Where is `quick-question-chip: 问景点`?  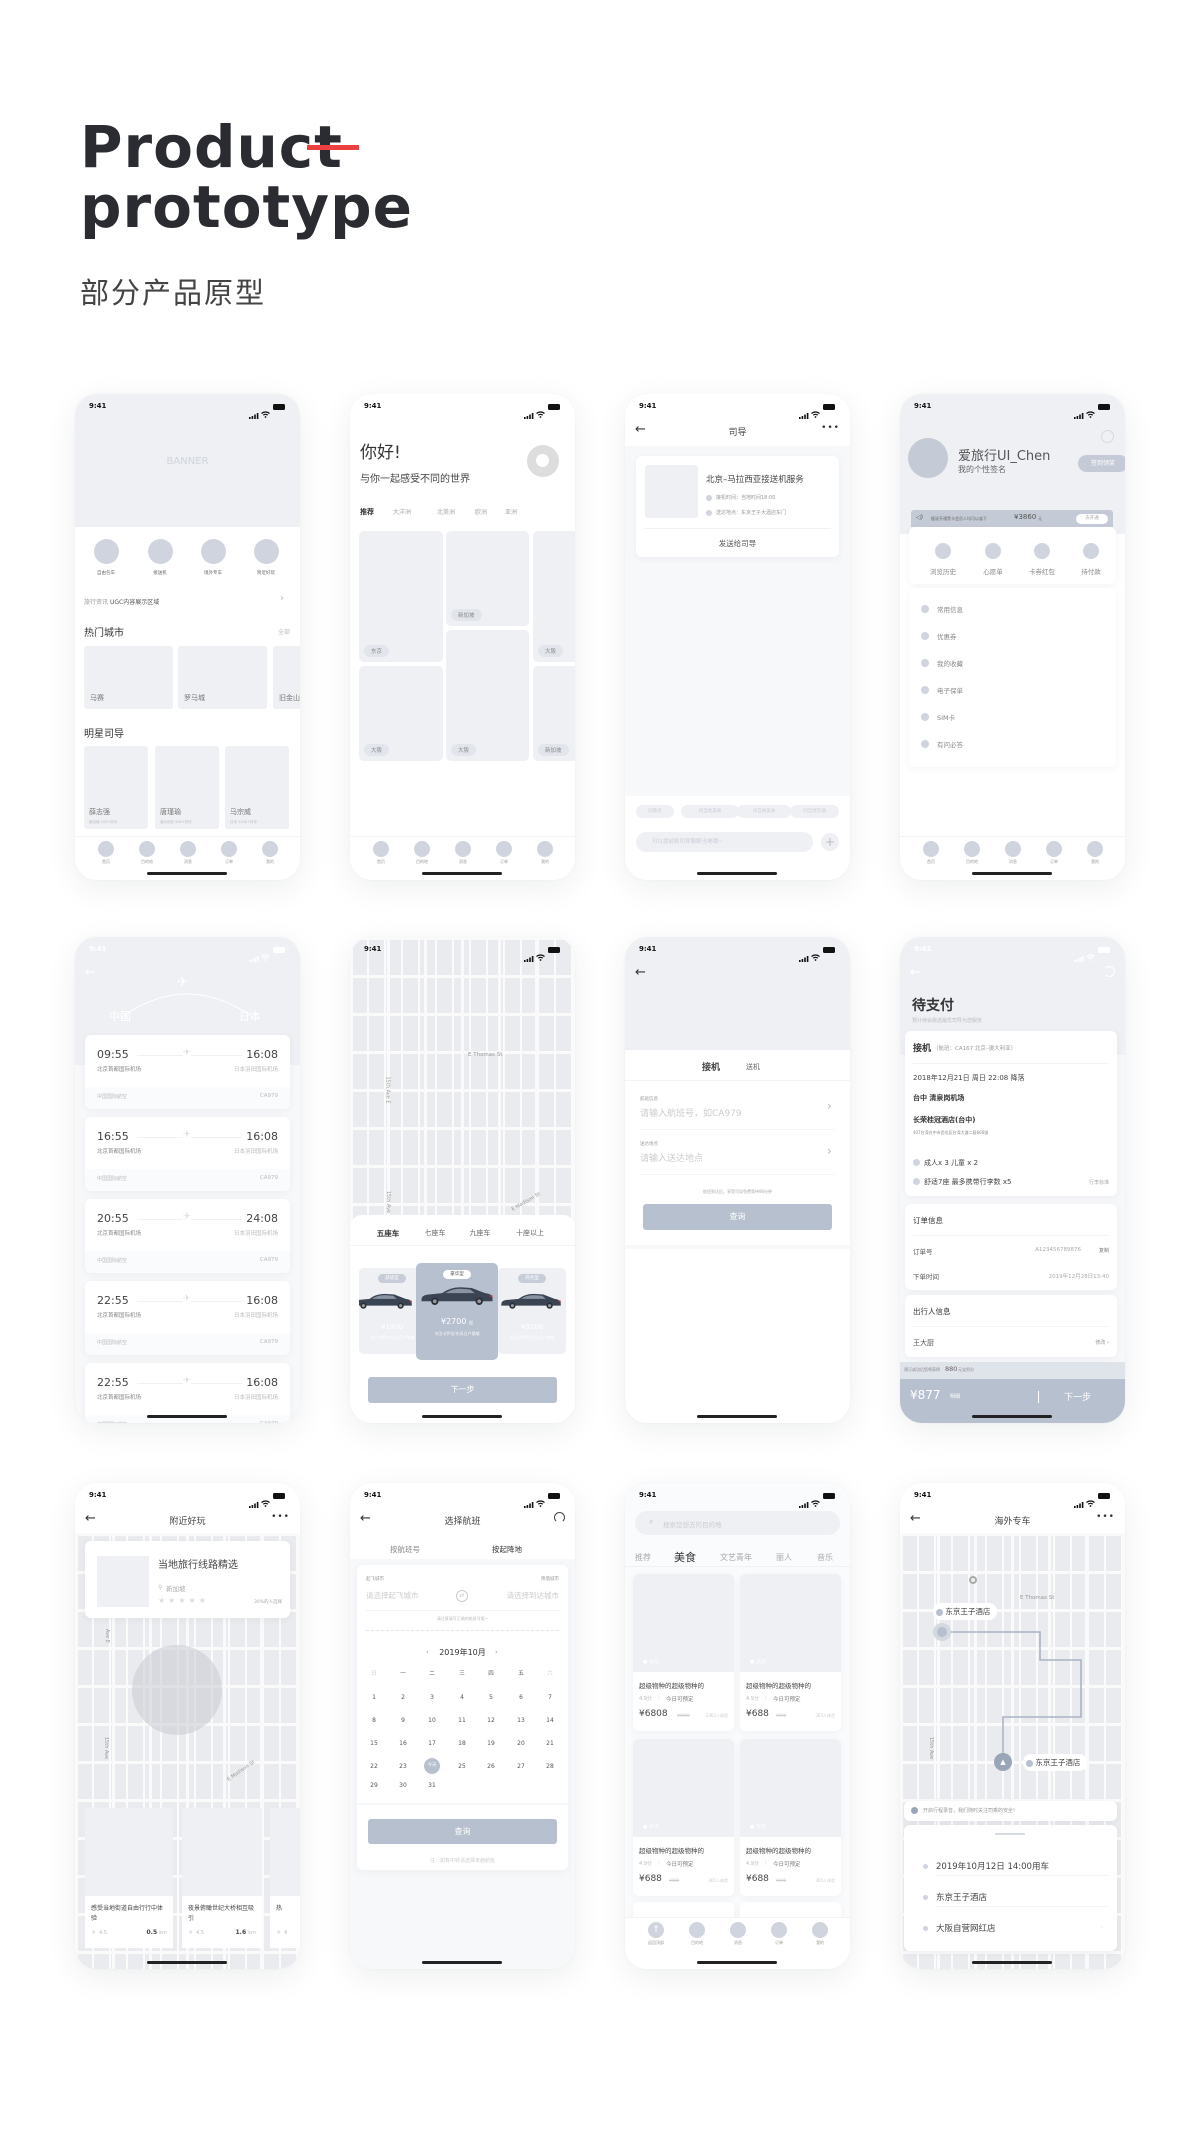
quick-question-chip: 问景点 is located at coordinates (655, 811).